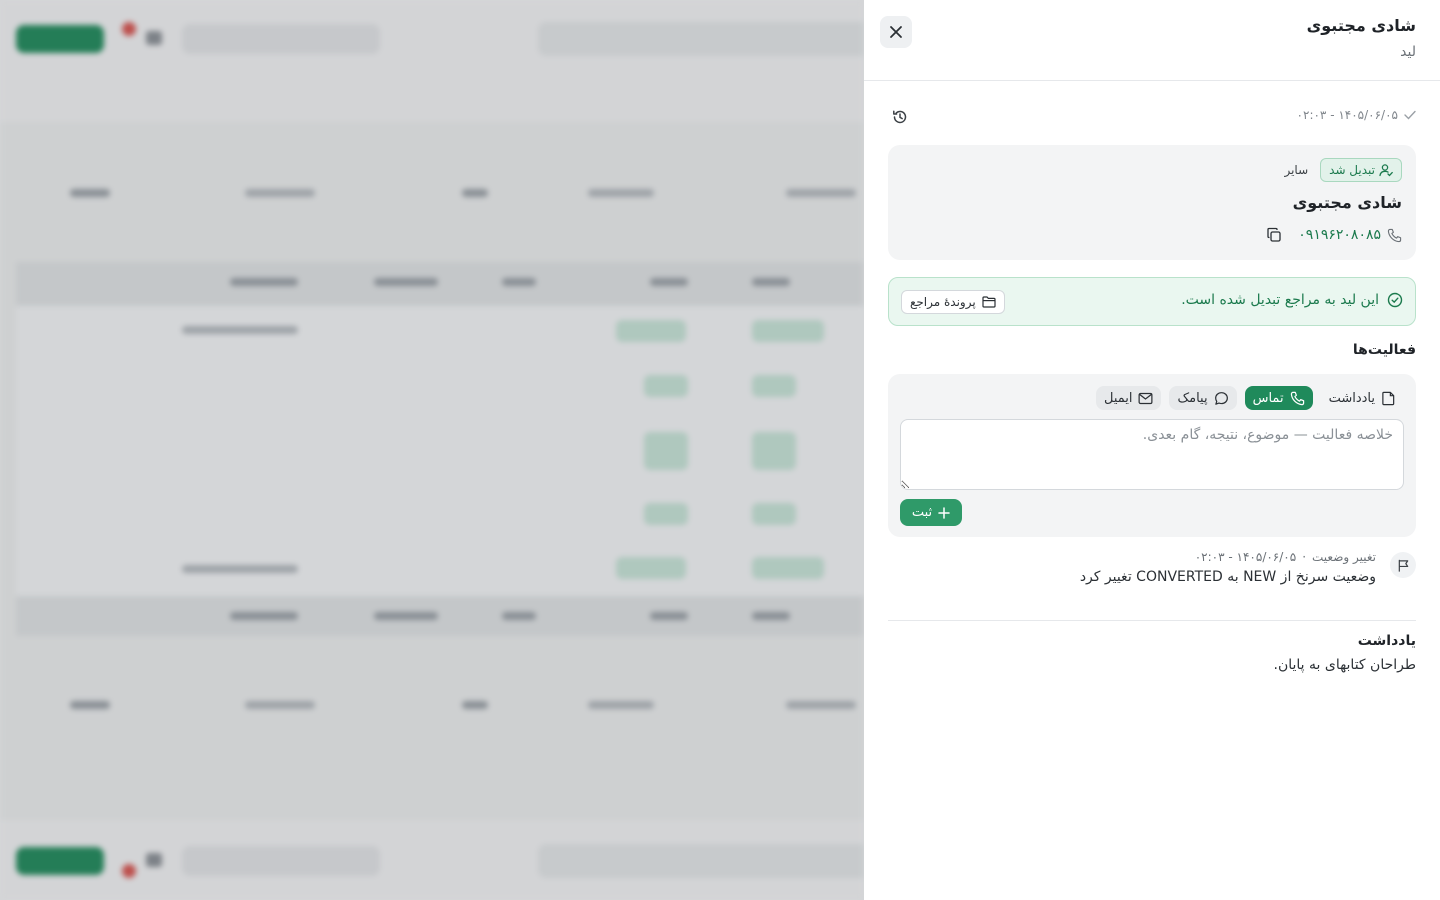  I want to click on submit-activity-button: ثبت, so click(931, 512).